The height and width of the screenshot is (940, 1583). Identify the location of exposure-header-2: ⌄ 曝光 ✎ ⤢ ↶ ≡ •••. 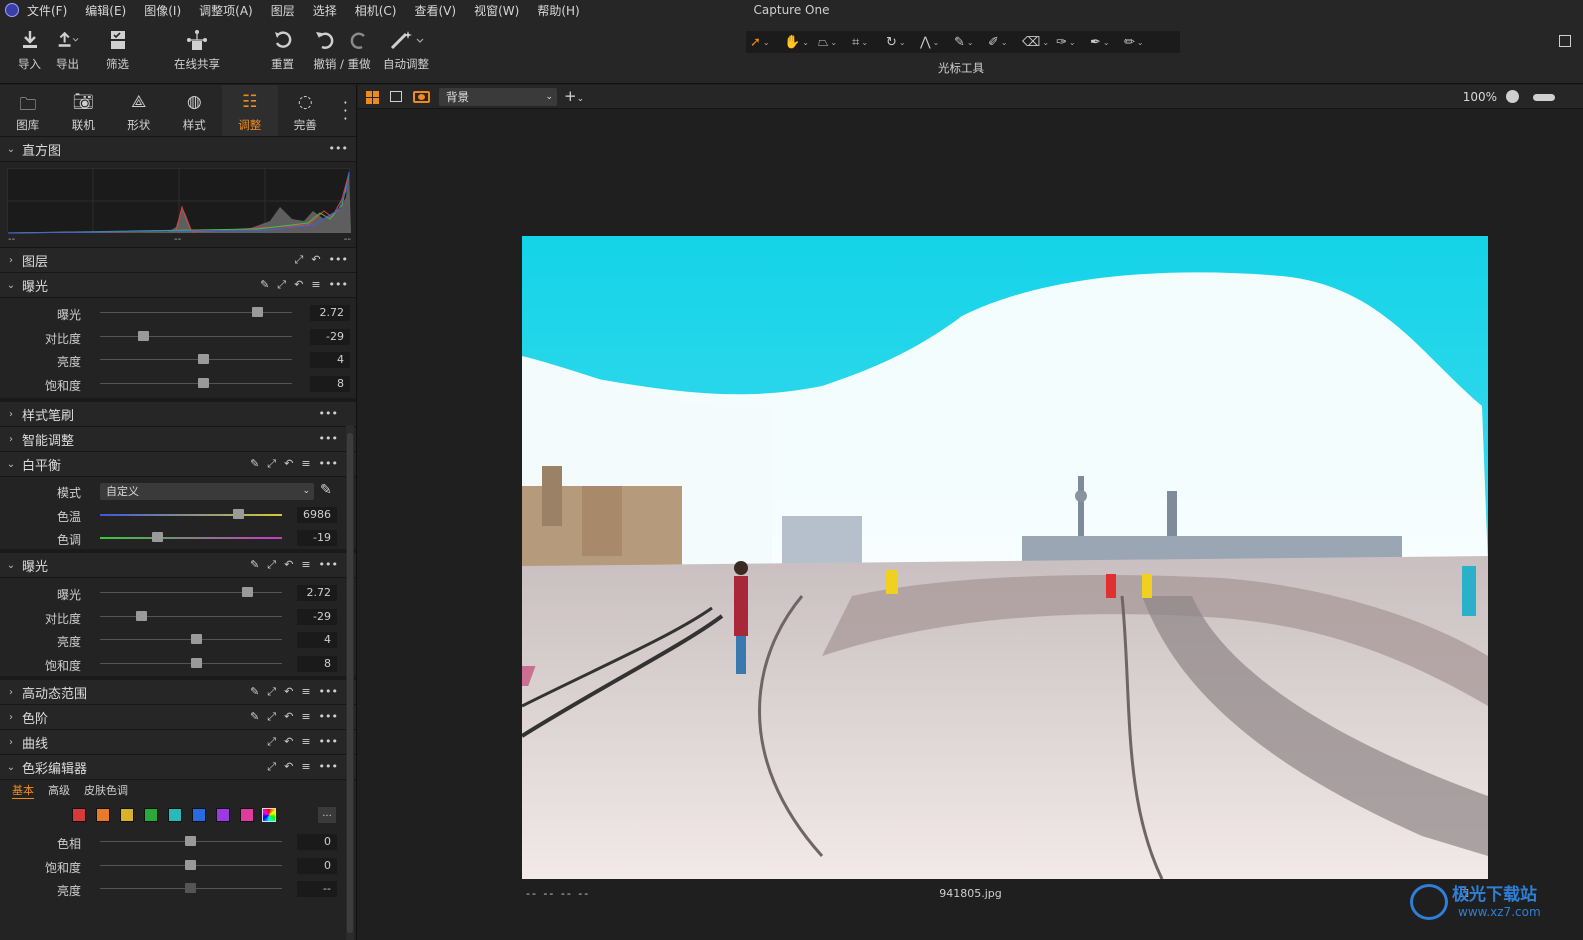
(178, 565).